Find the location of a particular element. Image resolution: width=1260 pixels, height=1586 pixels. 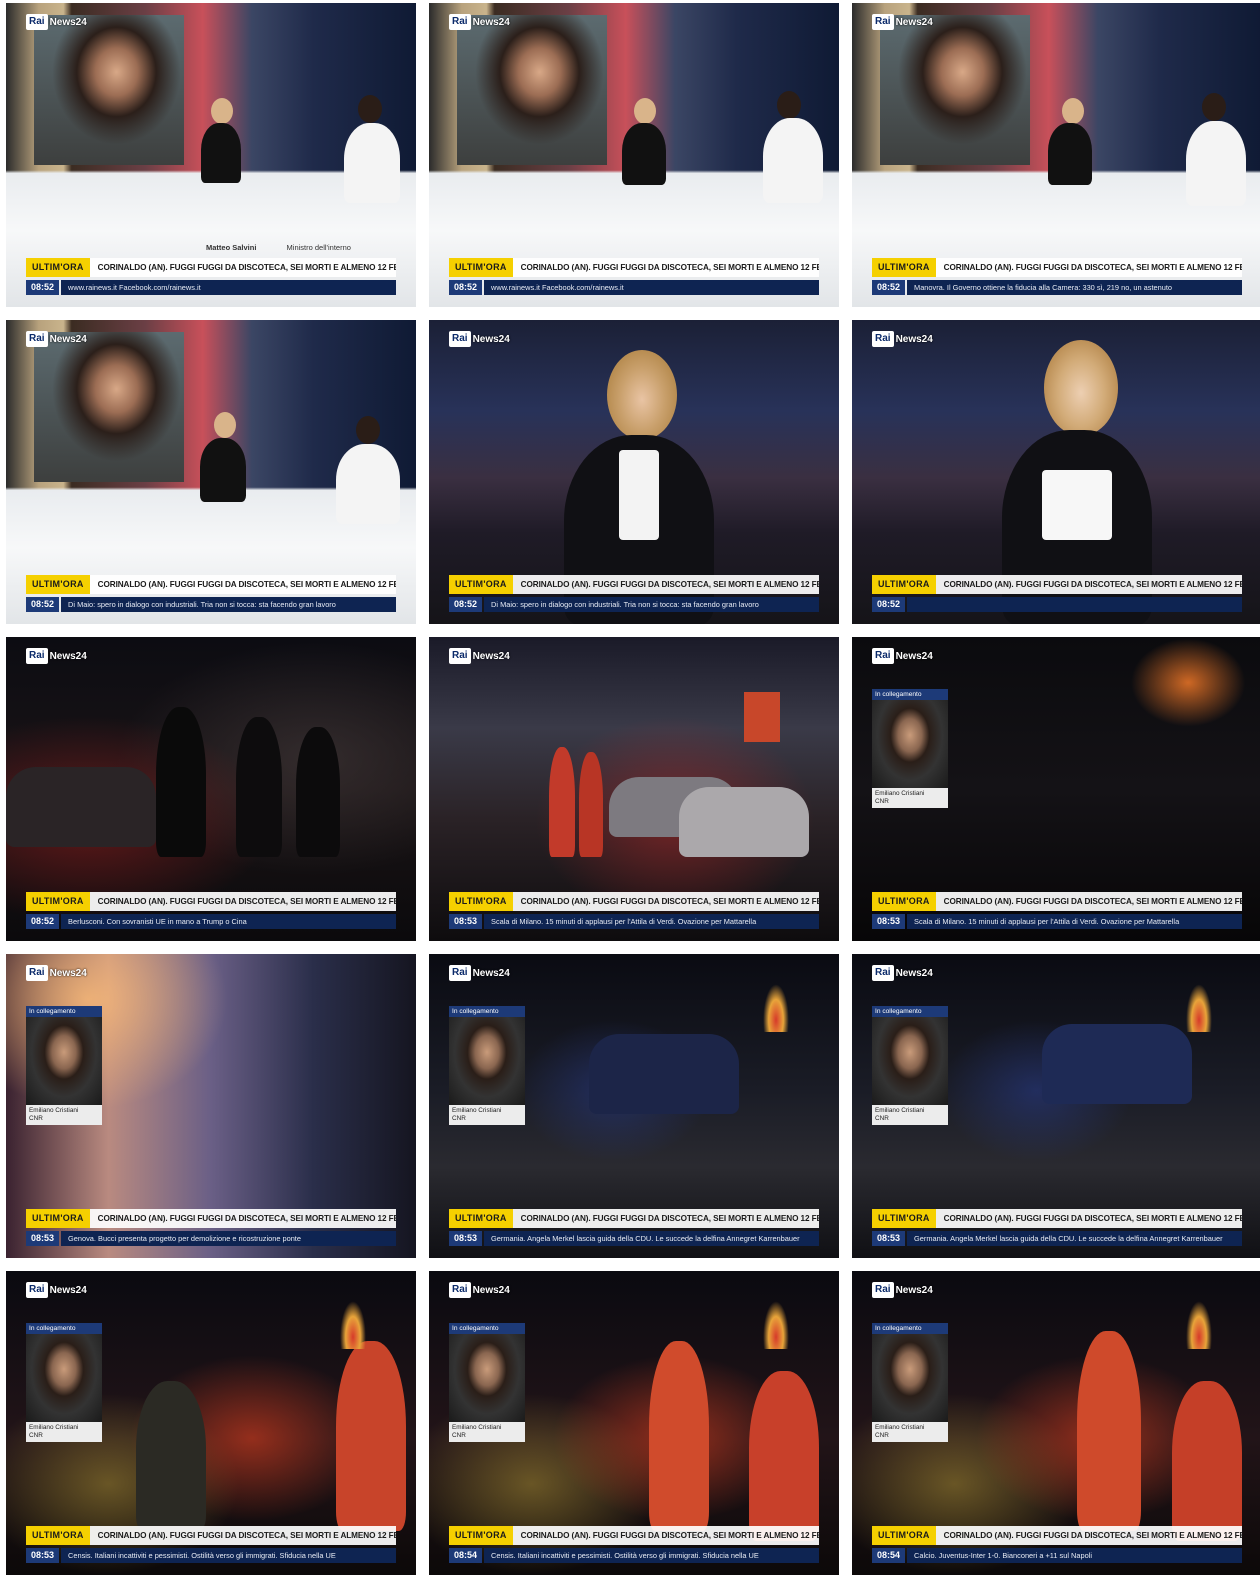

name-caption: Matteo Salvini Ministro dell'interno is located at coordinates (292, 247).